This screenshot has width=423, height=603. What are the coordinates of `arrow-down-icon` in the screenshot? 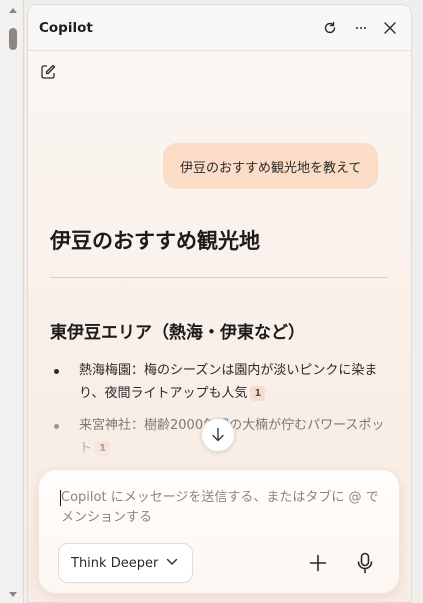 It's located at (218, 434).